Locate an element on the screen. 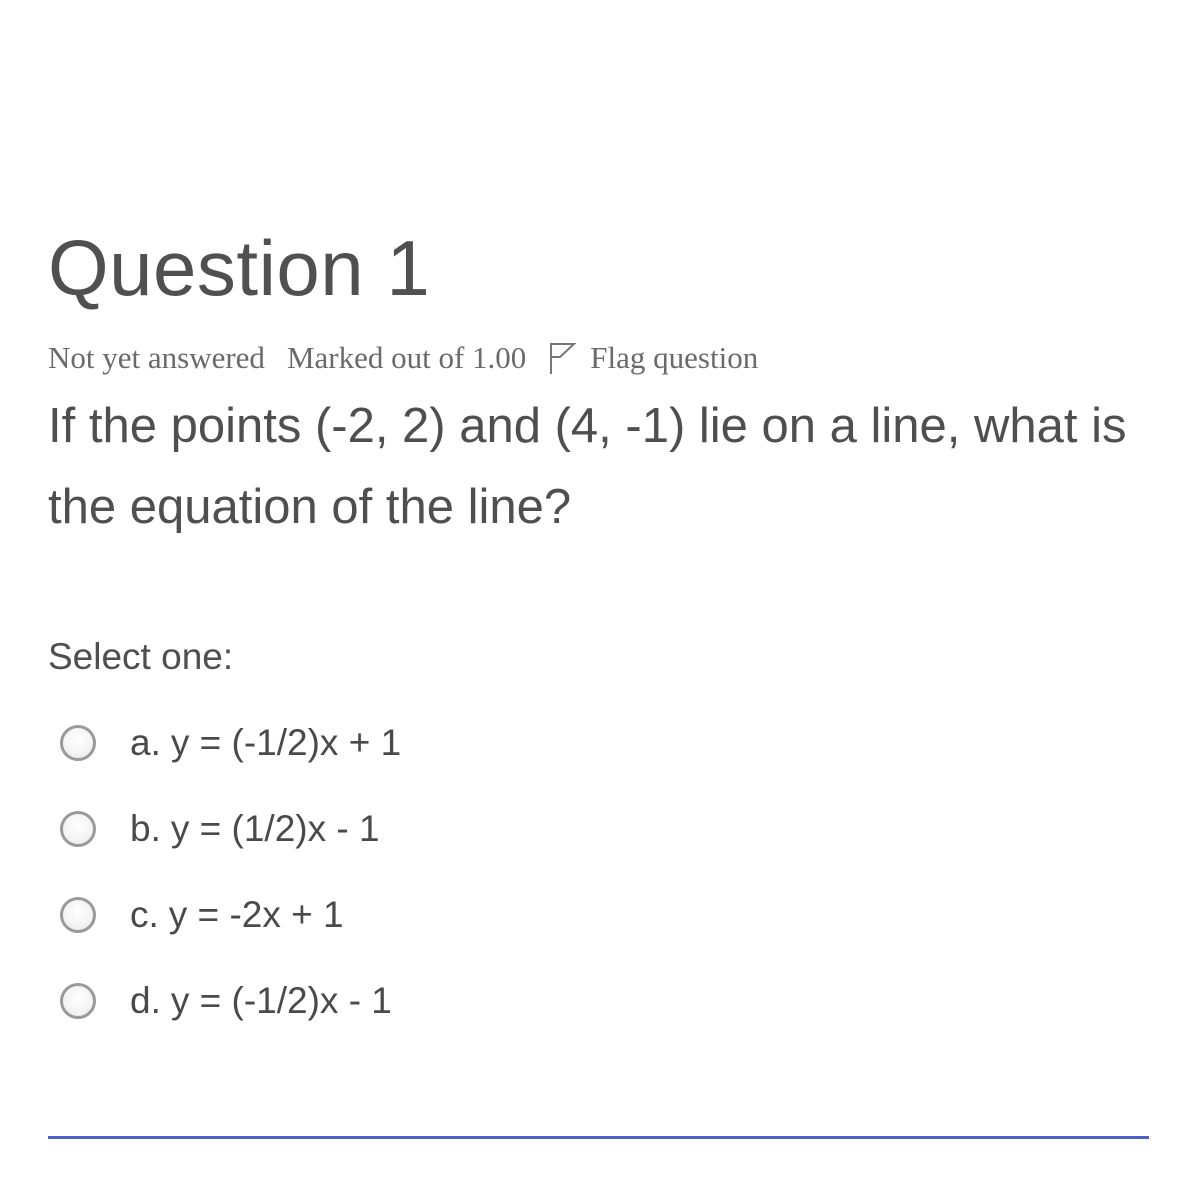 The image size is (1198, 1200). answer-letter: d. is located at coordinates (145, 1000).